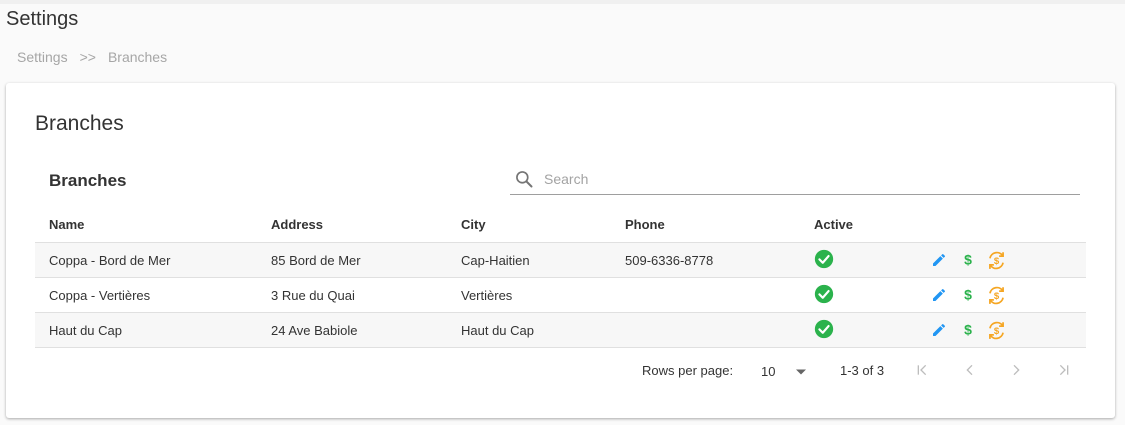  Describe the element at coordinates (923, 370) in the screenshot. I see `first-page-icon` at that location.